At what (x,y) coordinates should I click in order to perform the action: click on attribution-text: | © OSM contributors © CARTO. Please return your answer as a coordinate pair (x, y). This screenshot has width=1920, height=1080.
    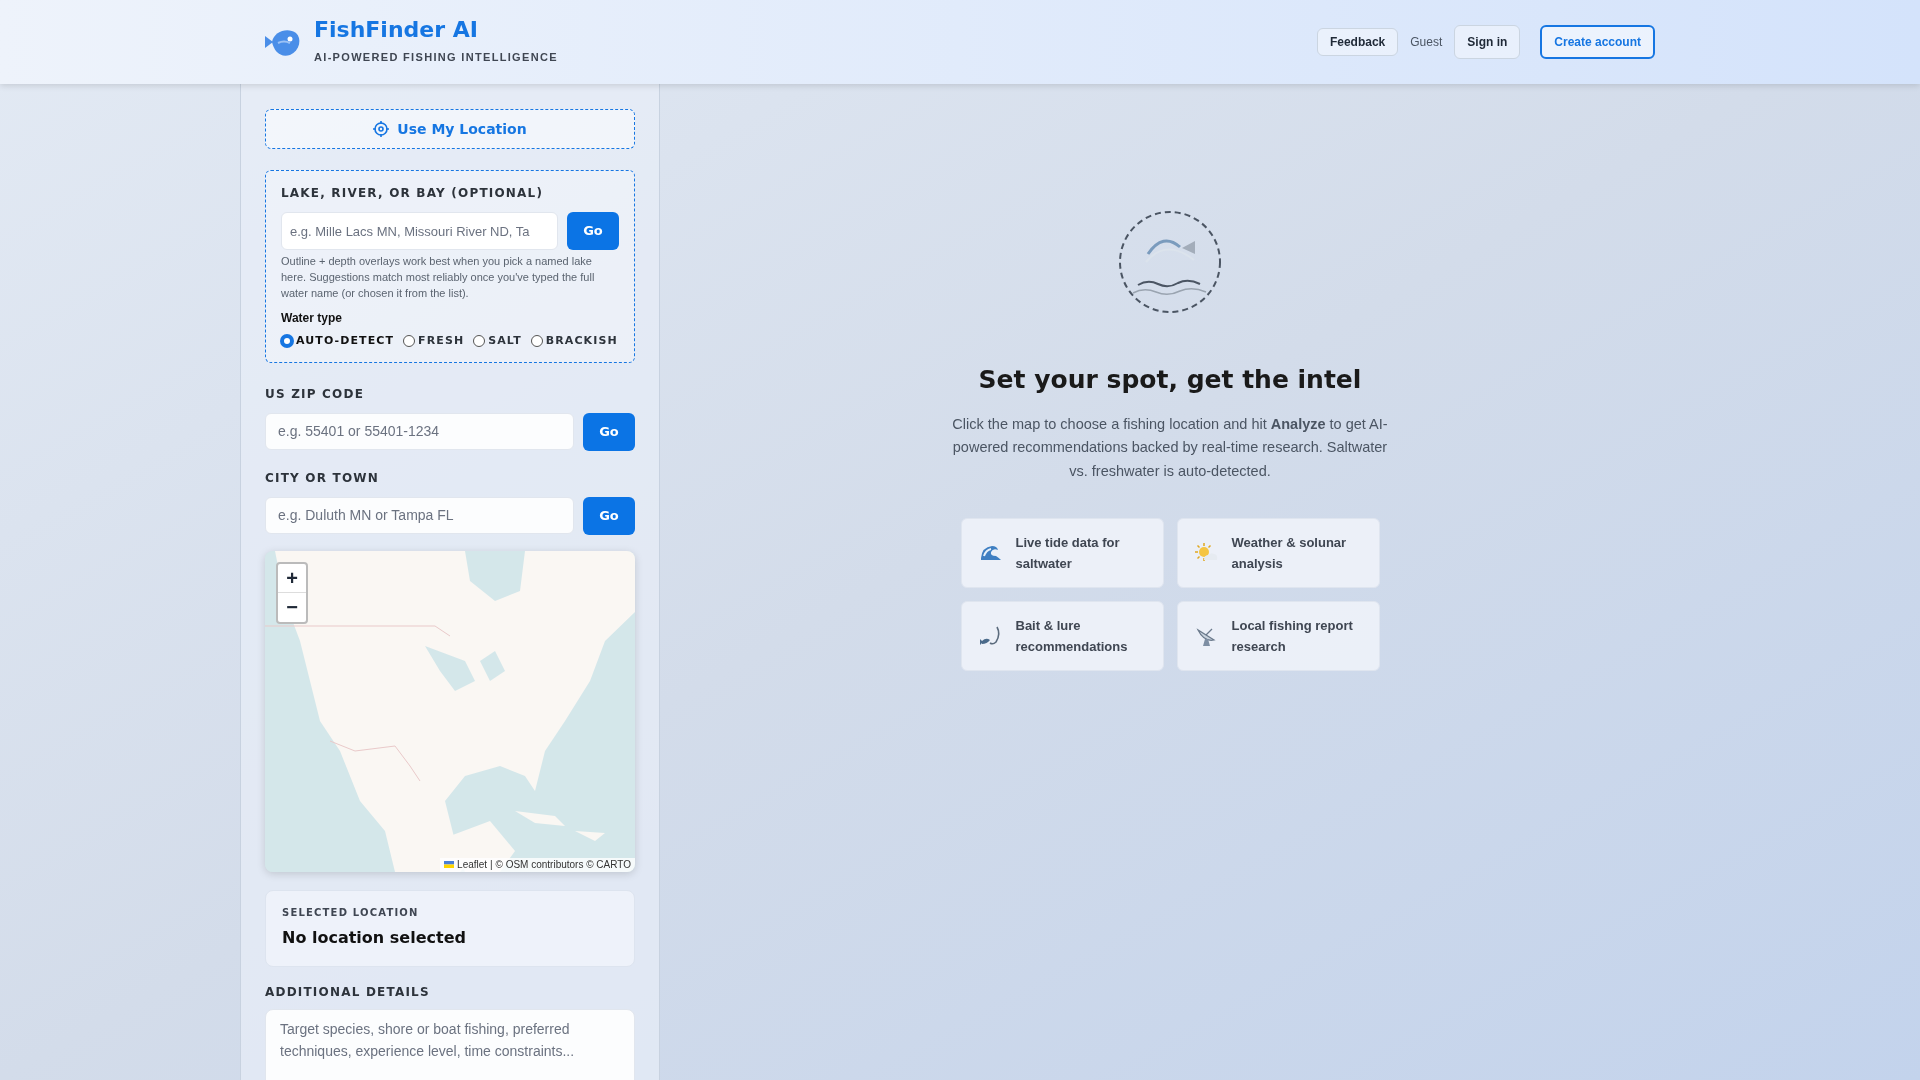
    Looking at the image, I should click on (560, 864).